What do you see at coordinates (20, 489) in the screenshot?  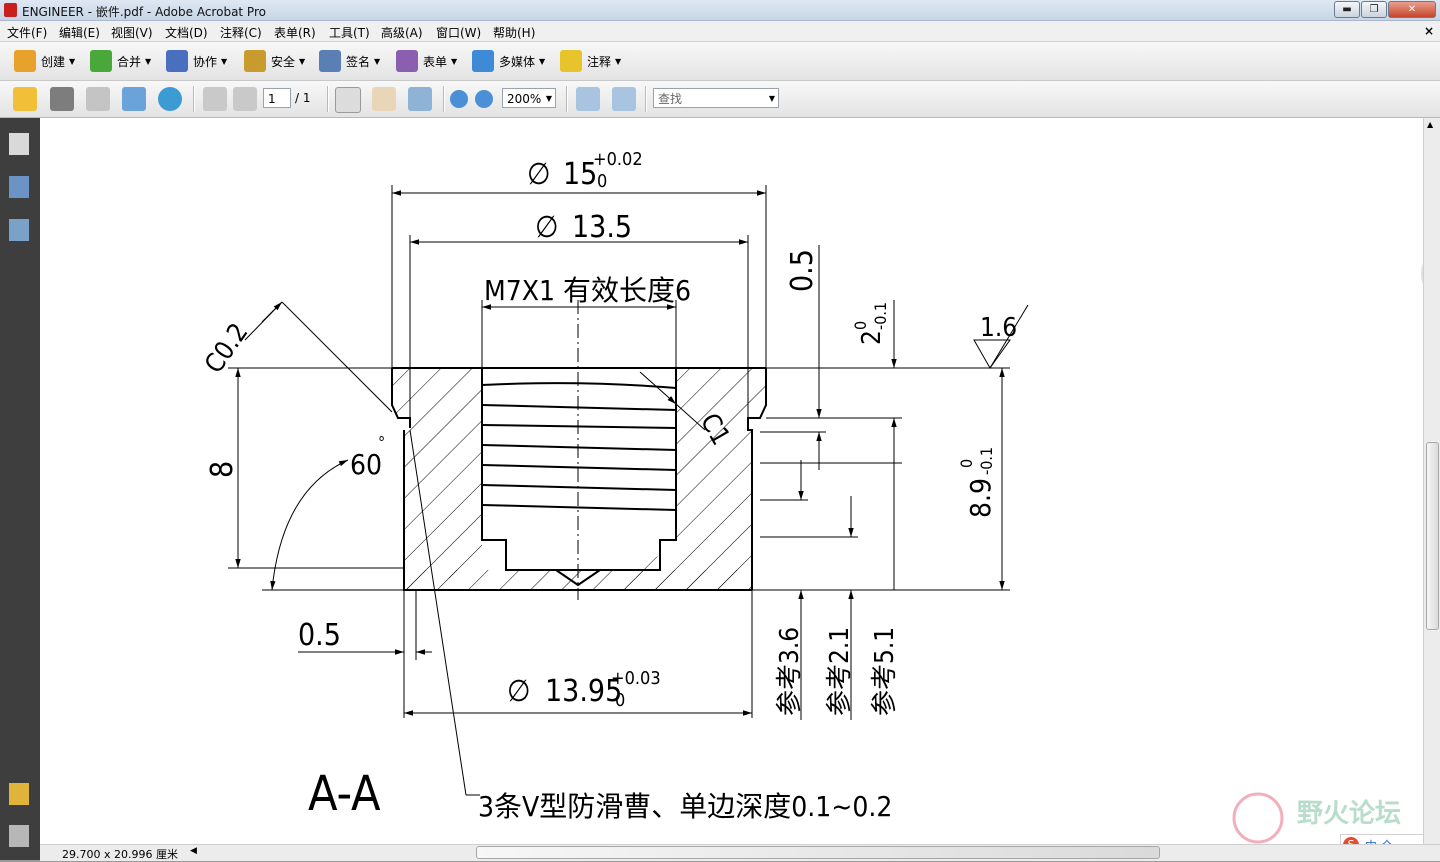 I see `navigation-pane` at bounding box center [20, 489].